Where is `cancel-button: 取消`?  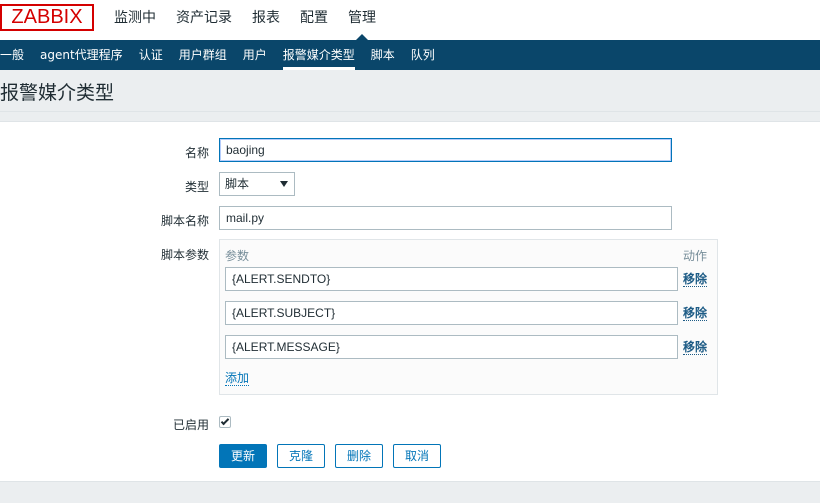 cancel-button: 取消 is located at coordinates (417, 456).